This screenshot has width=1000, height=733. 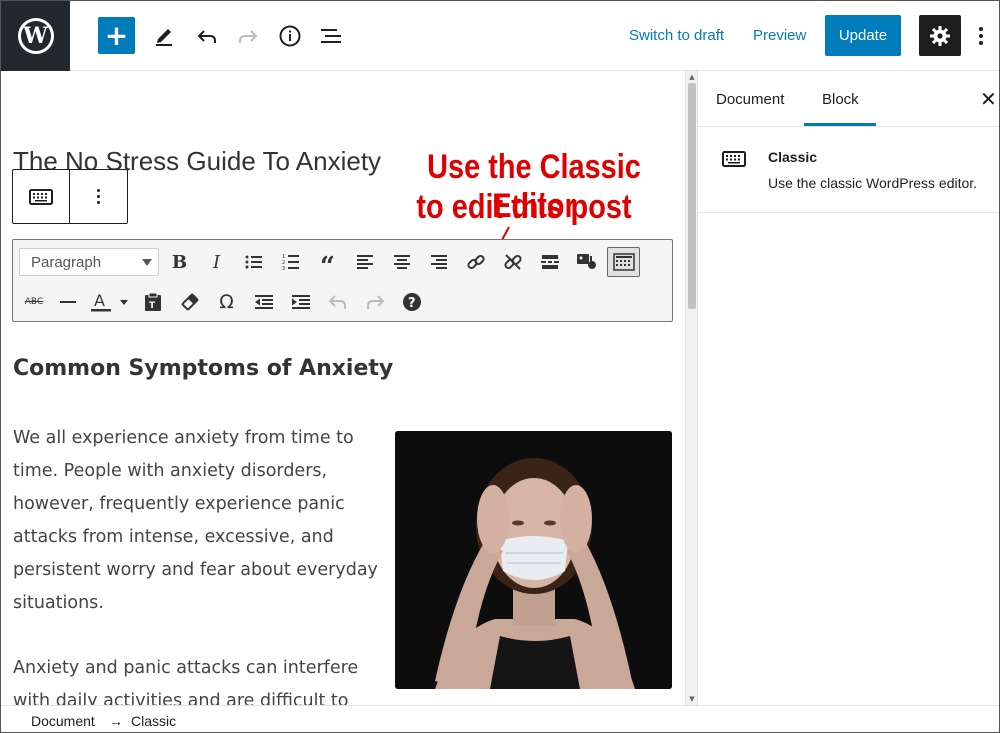 I want to click on breadcrumb: Document → Classic, so click(x=500, y=718).